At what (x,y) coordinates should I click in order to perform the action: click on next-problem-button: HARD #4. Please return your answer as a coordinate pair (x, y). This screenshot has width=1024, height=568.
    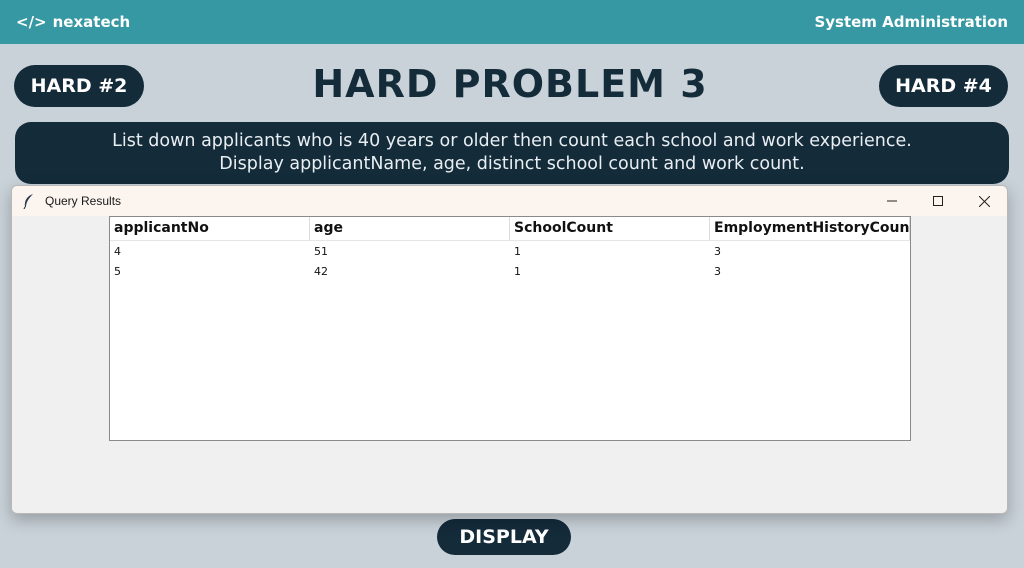
    Looking at the image, I should click on (943, 86).